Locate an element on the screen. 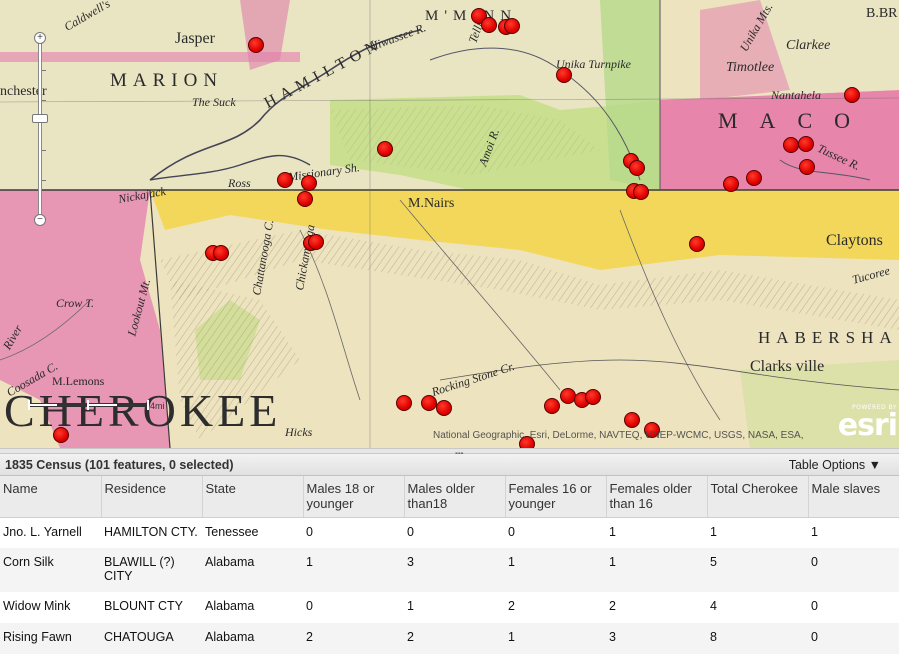  column-header-females-older-16: Females older than 16 is located at coordinates (657, 497).